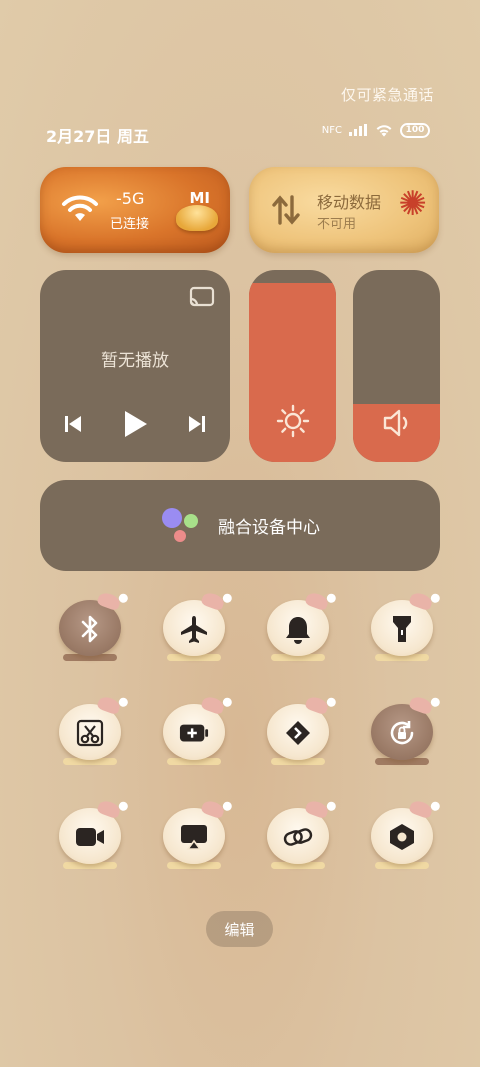  Describe the element at coordinates (97, 136) in the screenshot. I see `date-label: 2月27日 周五` at that location.